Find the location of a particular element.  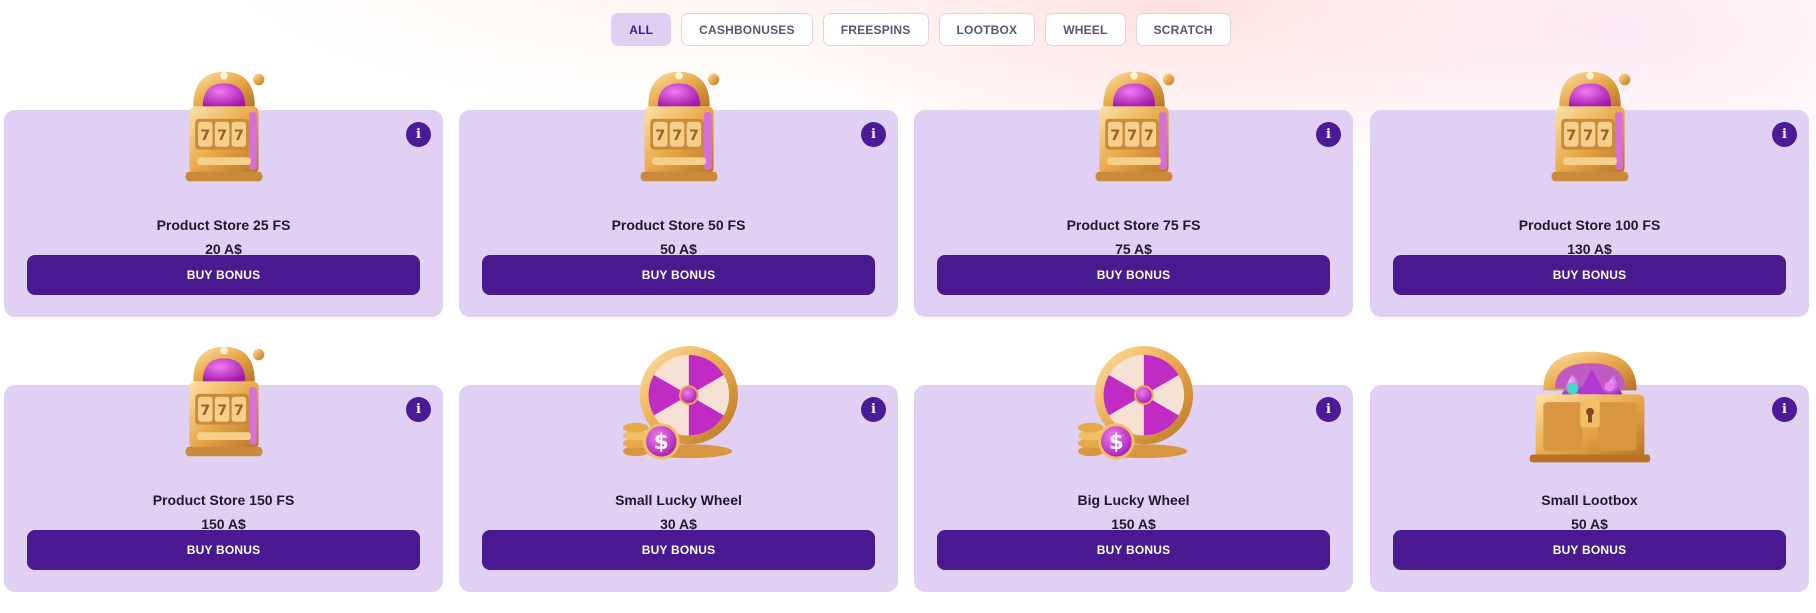

product-card: i Product Store 100 FS 130 A$ BUY BONUS is located at coordinates (1589, 213).